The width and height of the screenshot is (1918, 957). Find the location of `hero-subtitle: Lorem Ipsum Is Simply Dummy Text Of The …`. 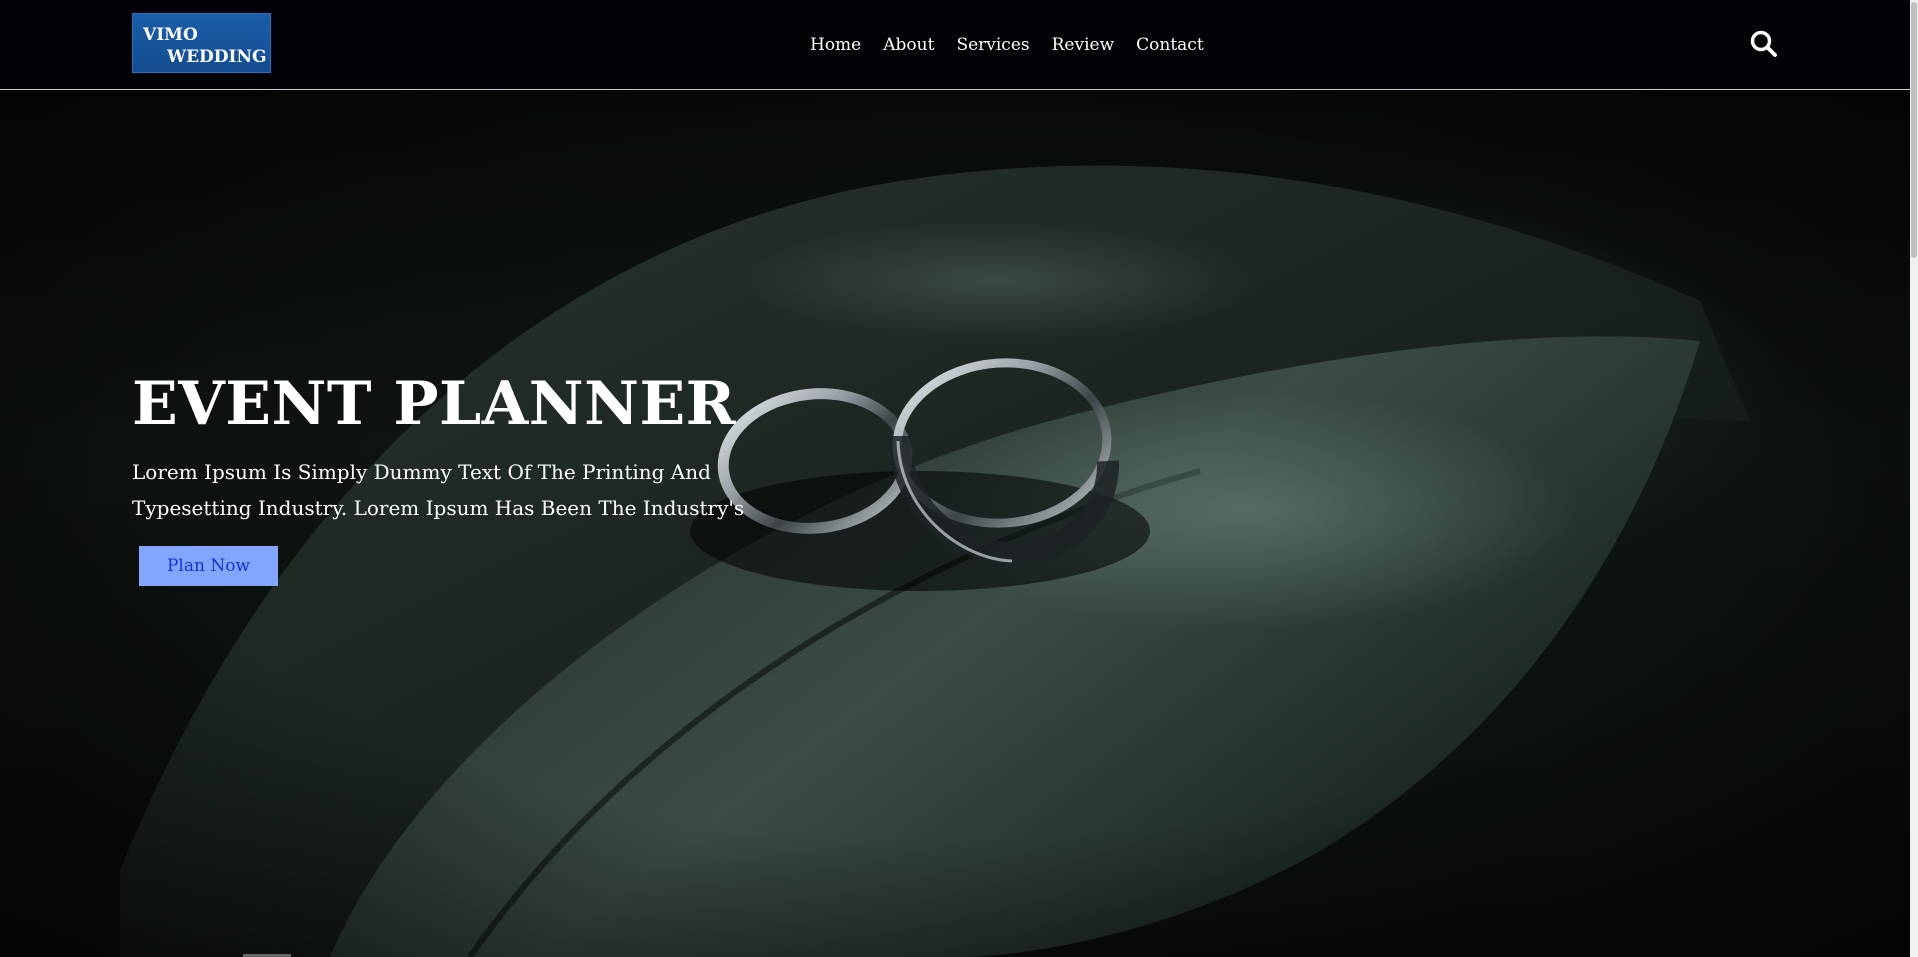

hero-subtitle: Lorem Ipsum Is Simply Dummy Text Of The … is located at coordinates (438, 490).